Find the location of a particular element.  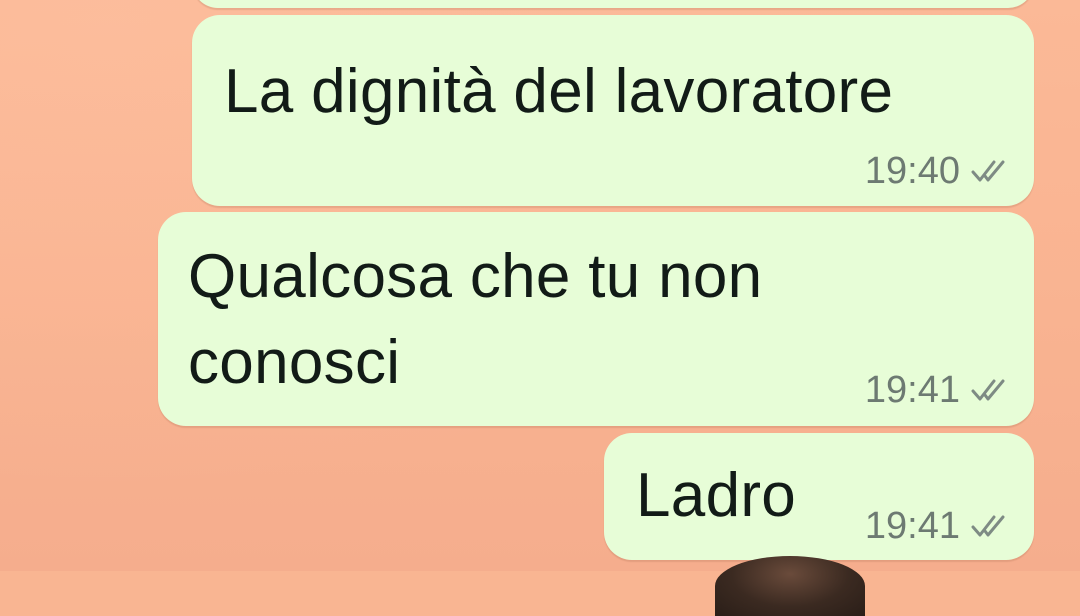

message-text: La dignità del lavoratore is located at coordinates (559, 91).